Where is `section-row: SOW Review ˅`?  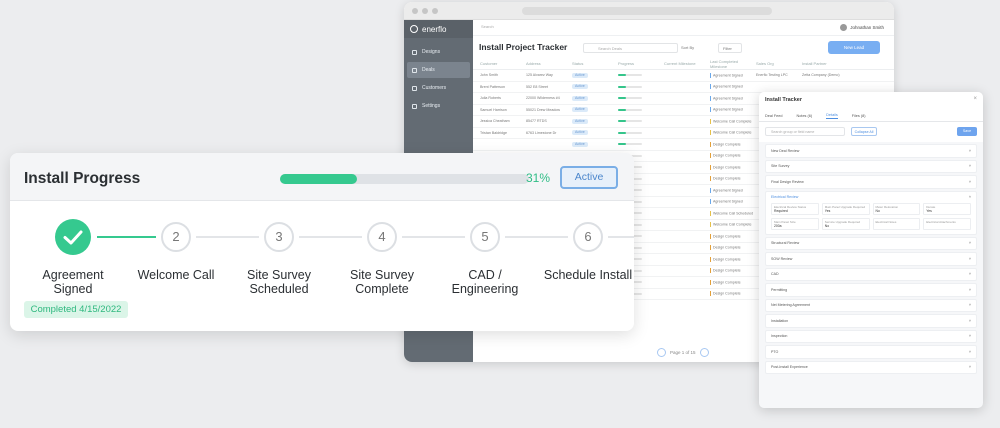 section-row: SOW Review ˅ is located at coordinates (871, 259).